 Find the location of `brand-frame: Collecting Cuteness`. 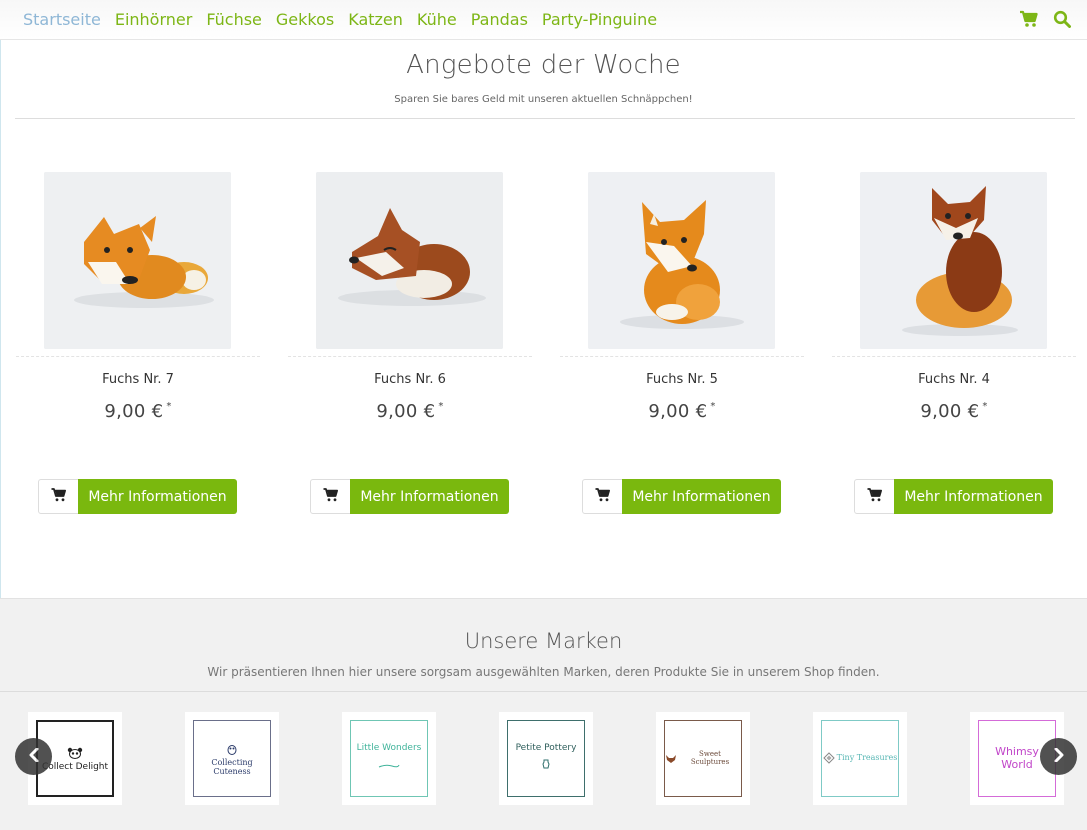

brand-frame: Collecting Cuteness is located at coordinates (232, 758).